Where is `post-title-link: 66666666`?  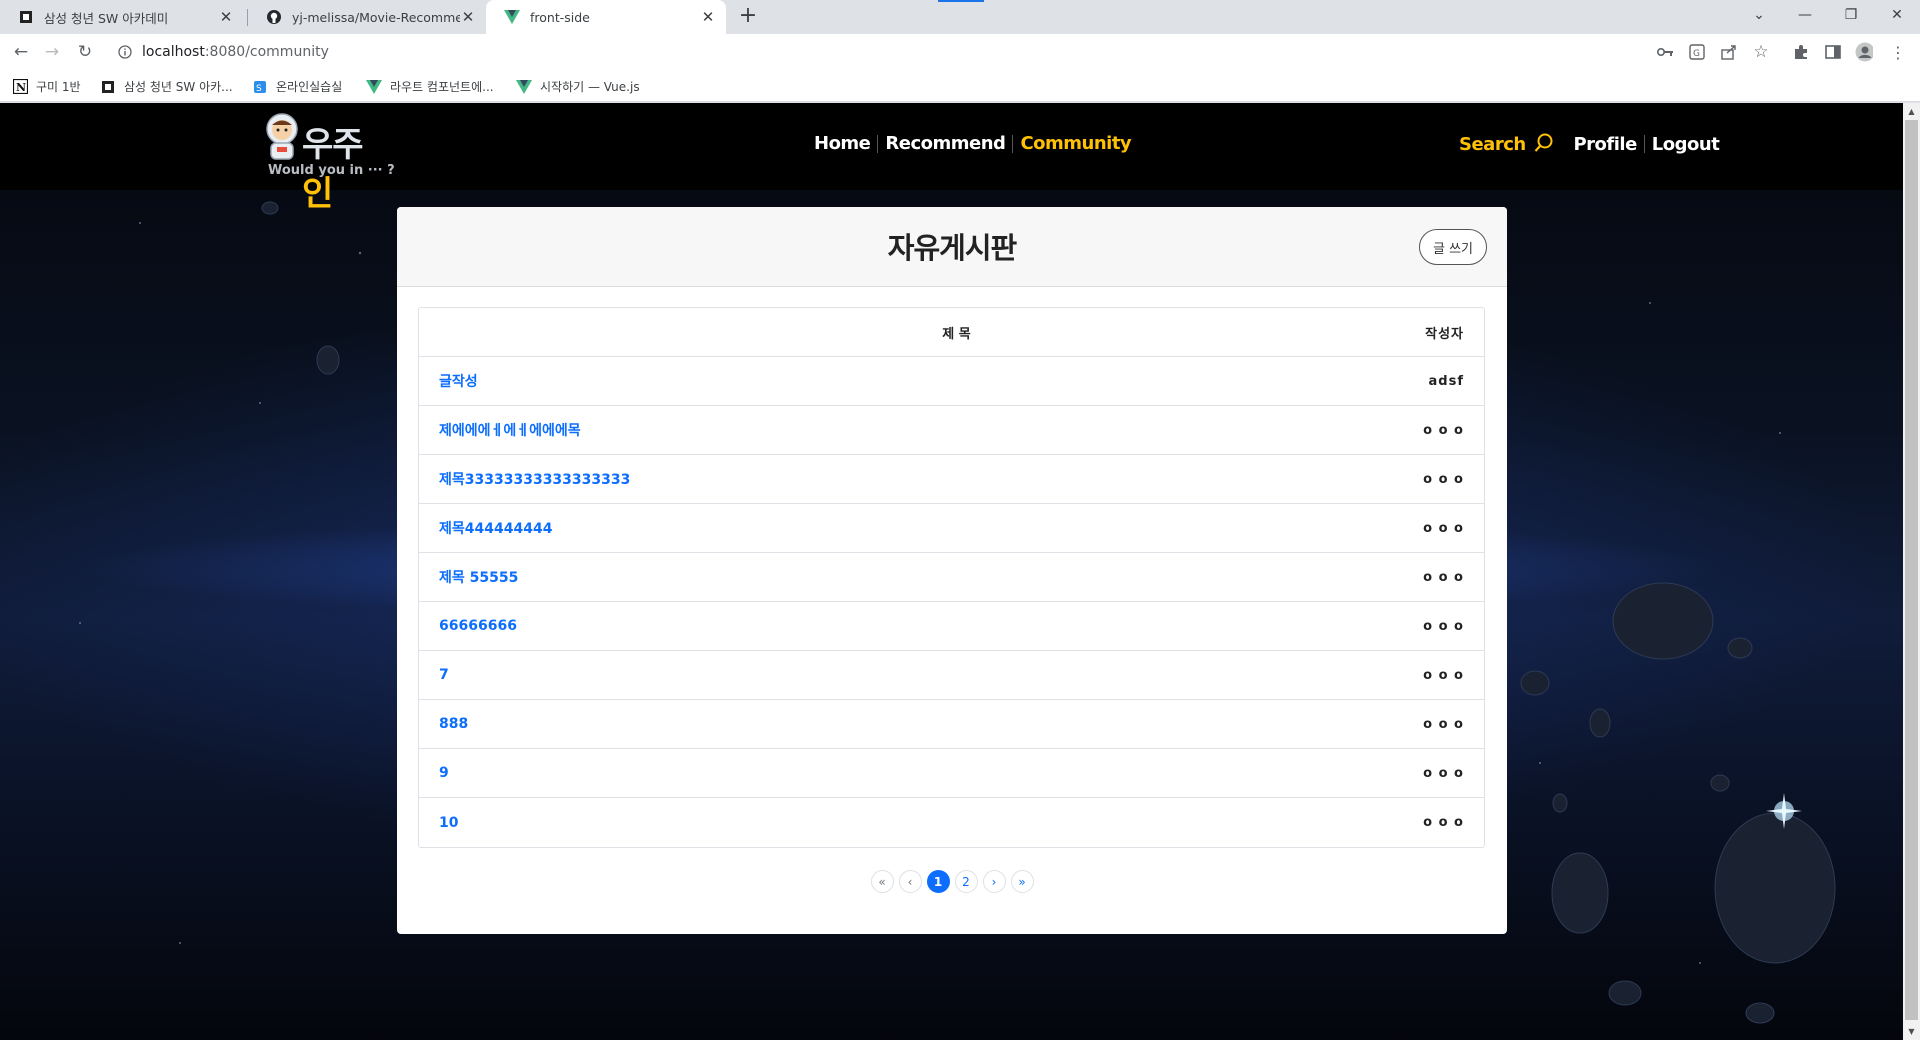 post-title-link: 66666666 is located at coordinates (478, 626).